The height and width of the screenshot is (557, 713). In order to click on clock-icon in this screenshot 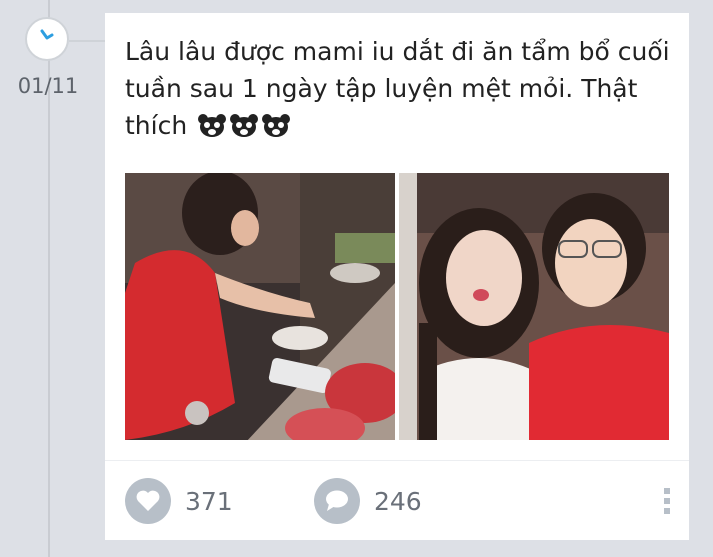, I will do `click(47, 39)`.